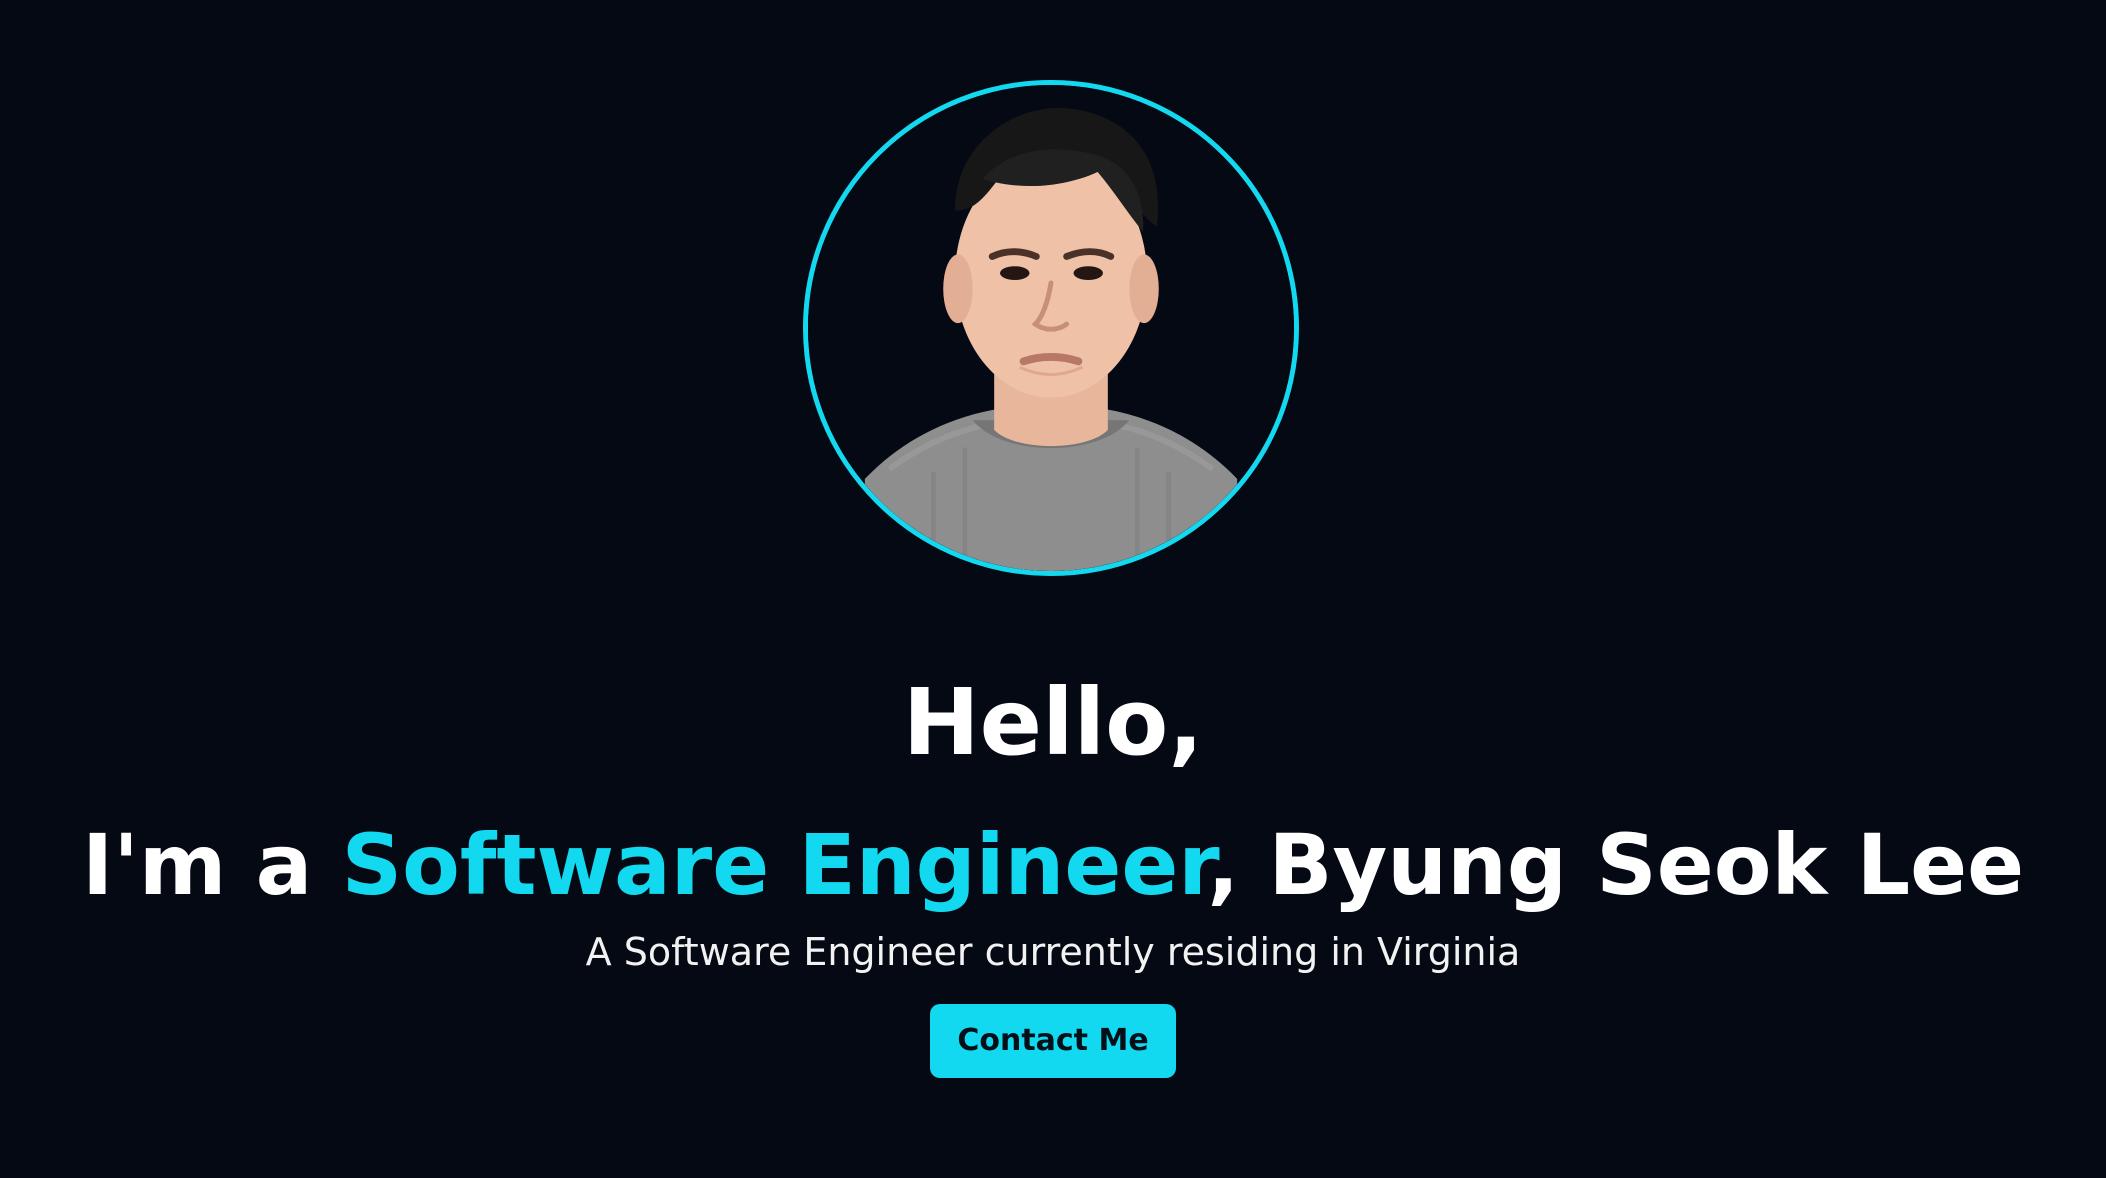 Image resolution: width=2106 pixels, height=1178 pixels. Describe the element at coordinates (1616, 864) in the screenshot. I see `intro-suffix: , Byung Seok Lee` at that location.